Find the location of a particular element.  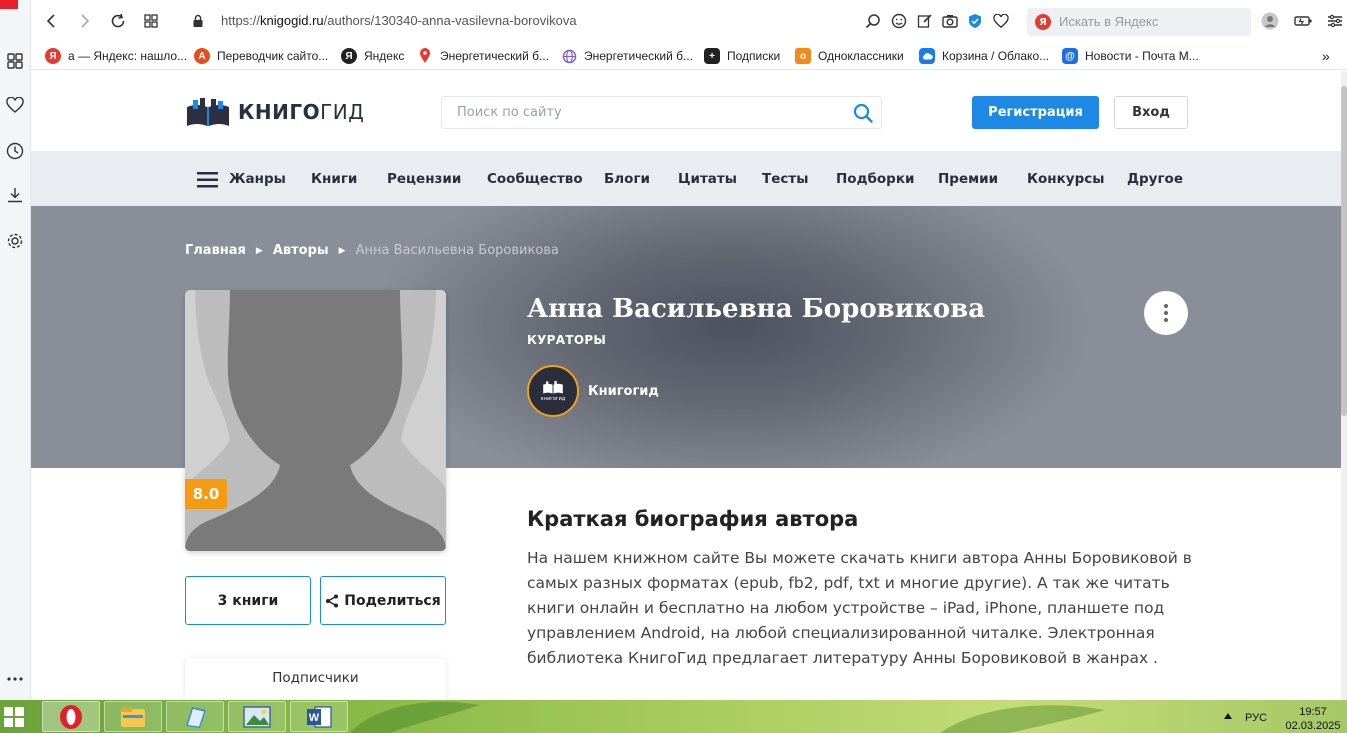

site-logo: КНИГОГИД is located at coordinates (275, 112).